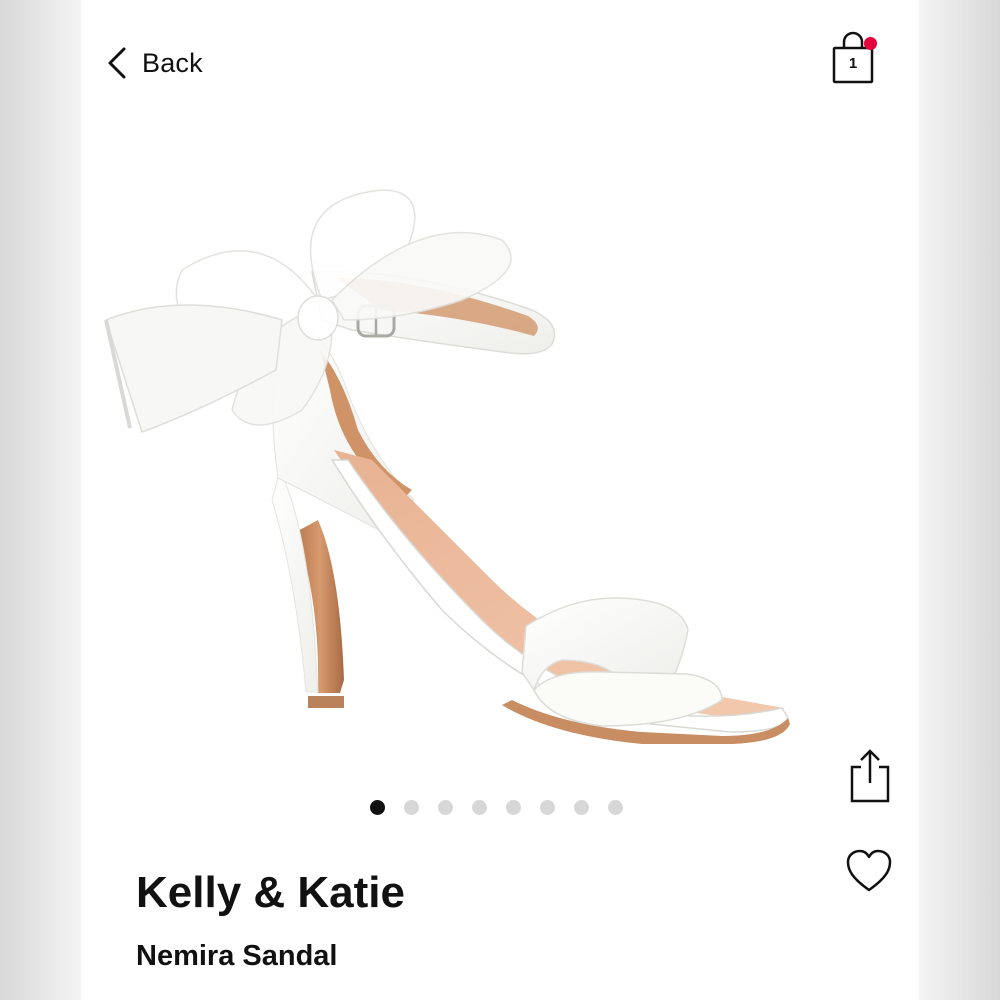 Image resolution: width=1000 pixels, height=1000 pixels. Describe the element at coordinates (270, 892) in the screenshot. I see `brand-name: Kelly & Katie` at that location.